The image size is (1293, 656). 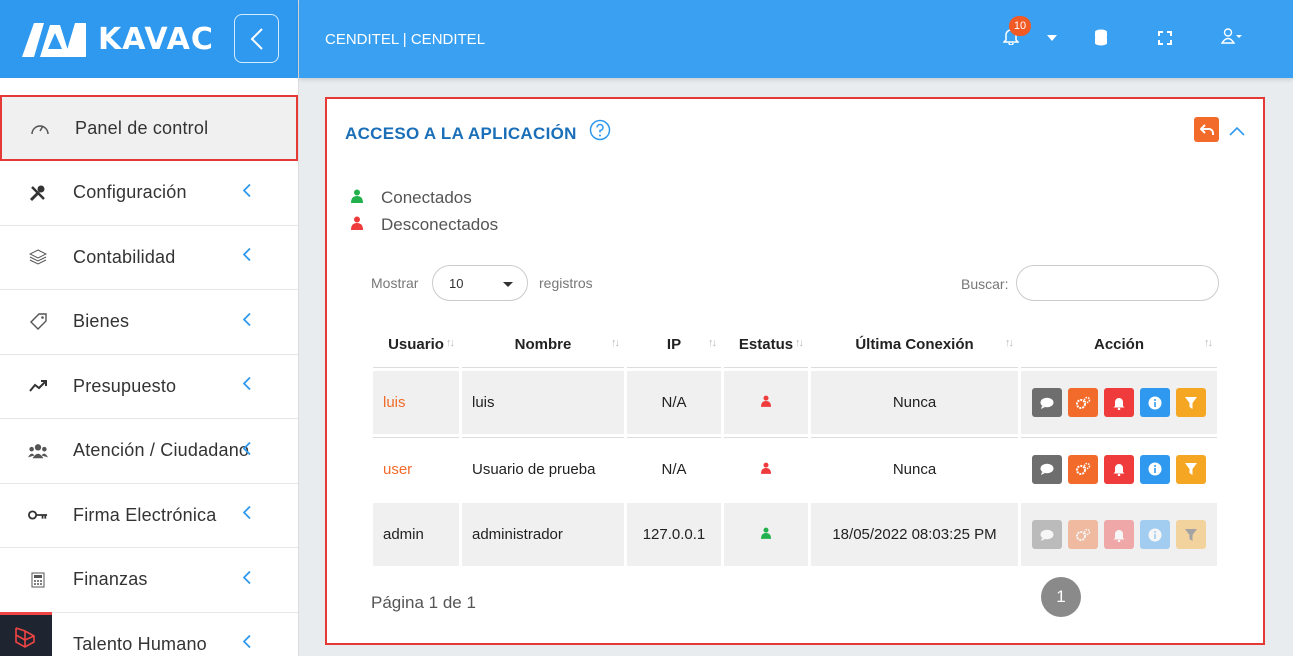 What do you see at coordinates (1117, 283) in the screenshot?
I see `search-input` at bounding box center [1117, 283].